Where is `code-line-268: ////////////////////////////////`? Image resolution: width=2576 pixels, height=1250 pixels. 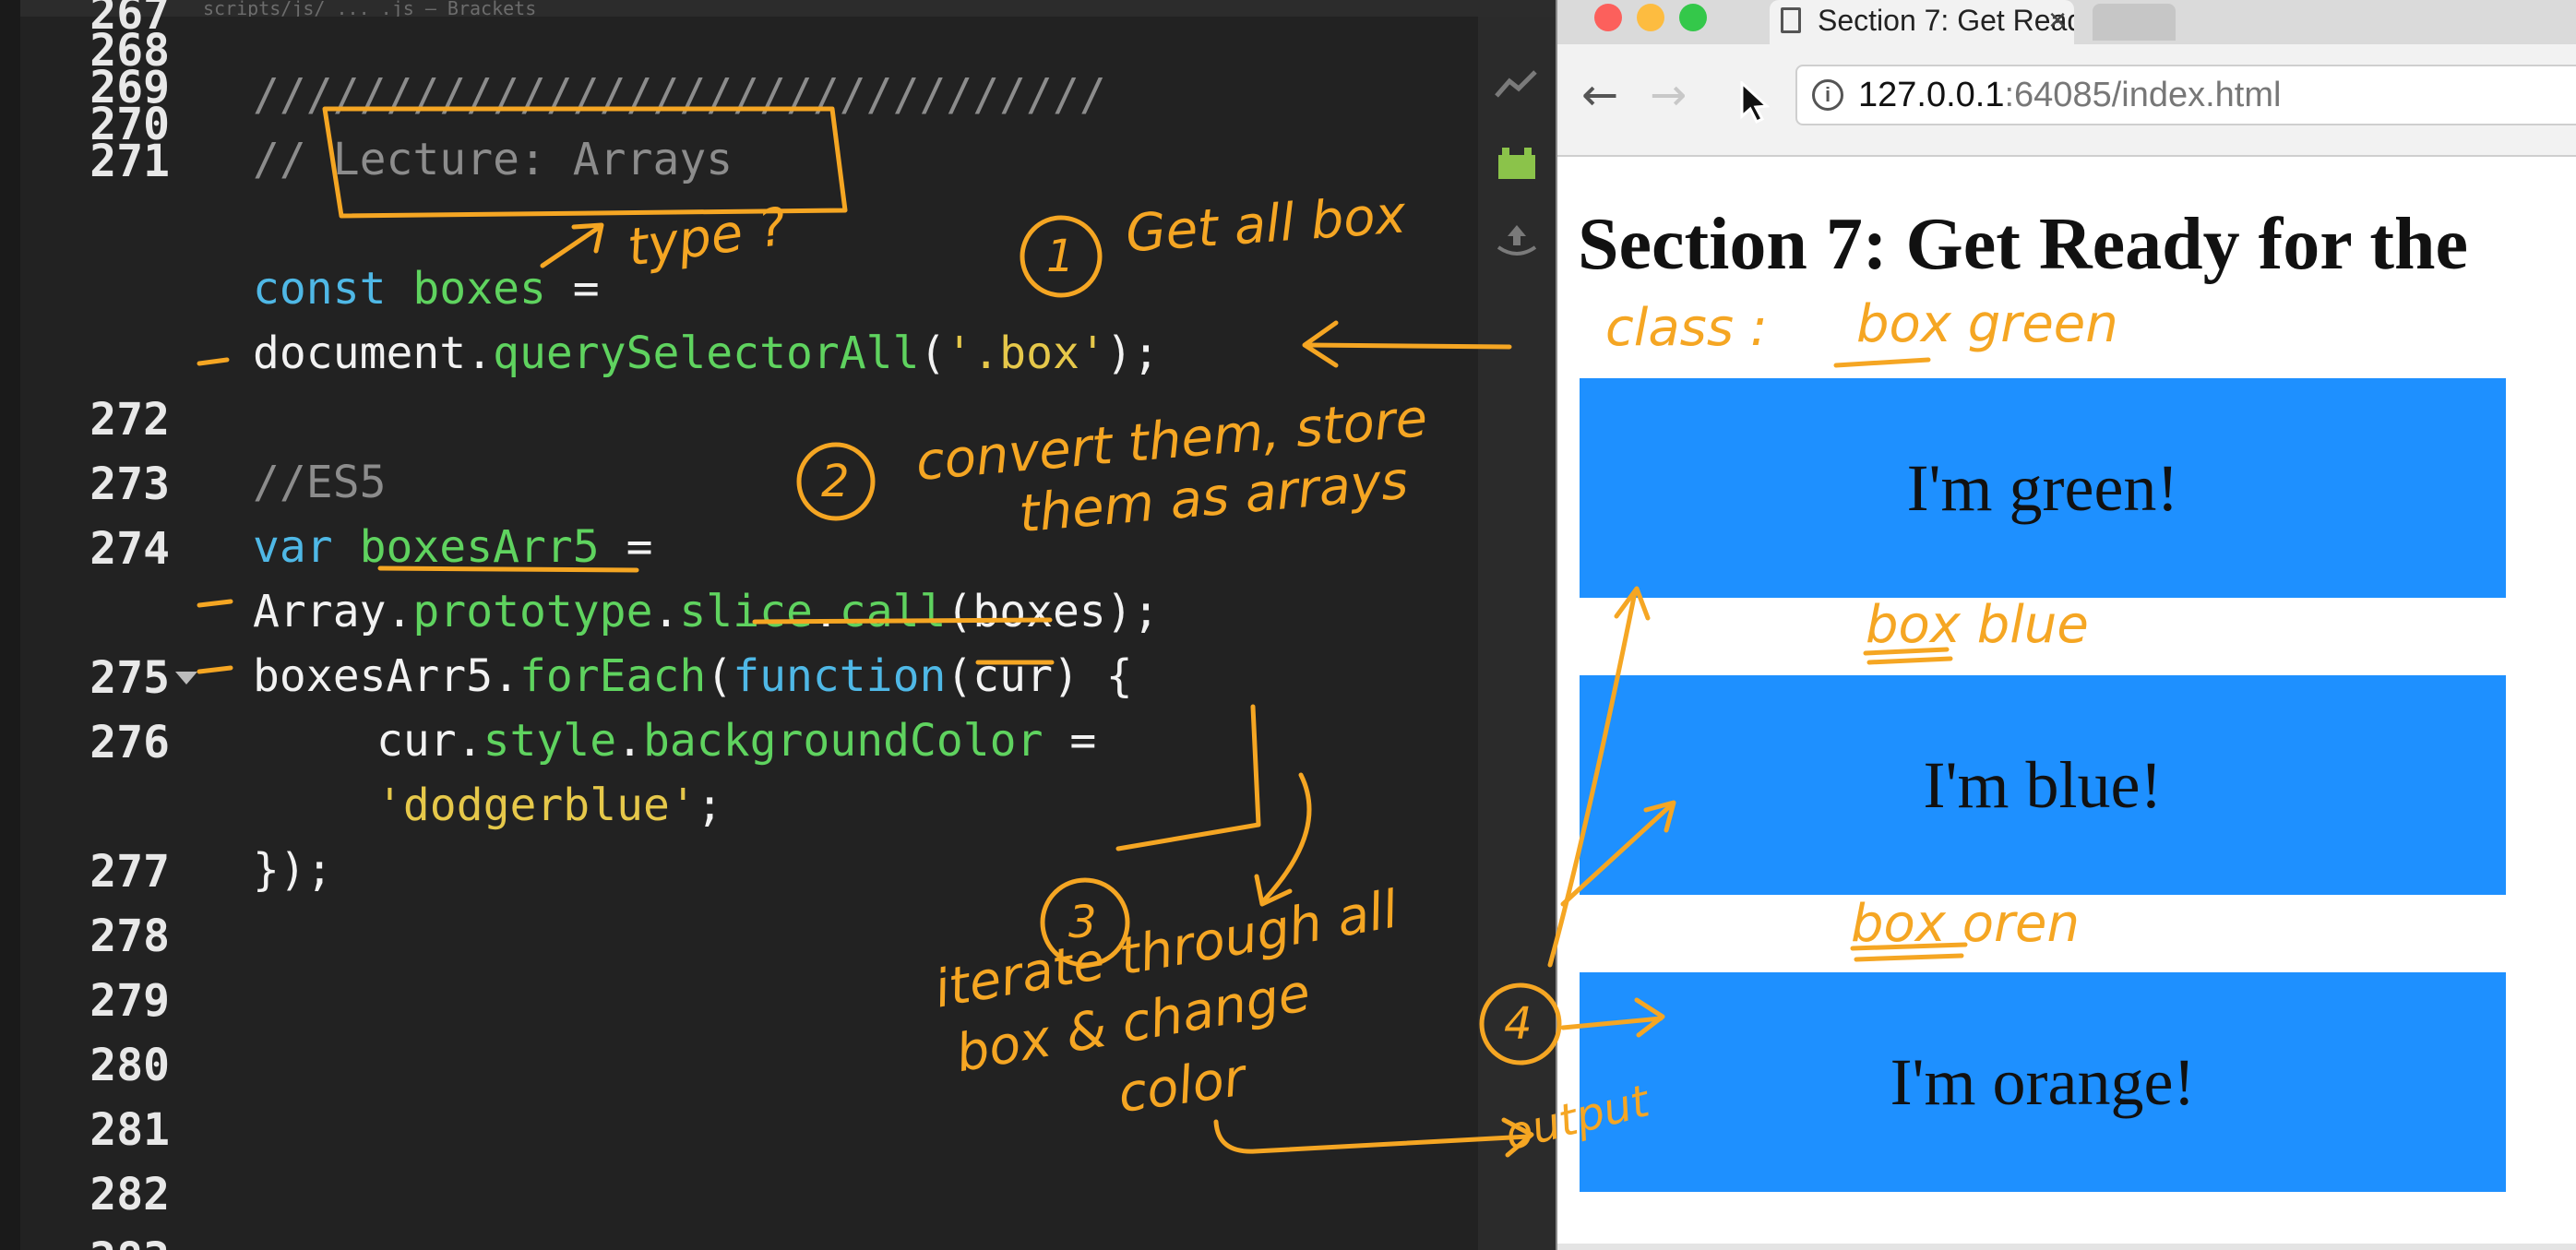
code-line-268: //////////////////////////////// is located at coordinates (679, 95).